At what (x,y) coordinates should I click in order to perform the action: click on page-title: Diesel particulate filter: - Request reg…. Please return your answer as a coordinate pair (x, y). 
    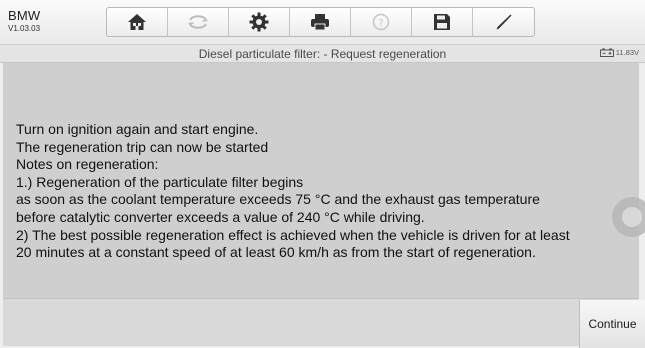
    Looking at the image, I should click on (322, 54).